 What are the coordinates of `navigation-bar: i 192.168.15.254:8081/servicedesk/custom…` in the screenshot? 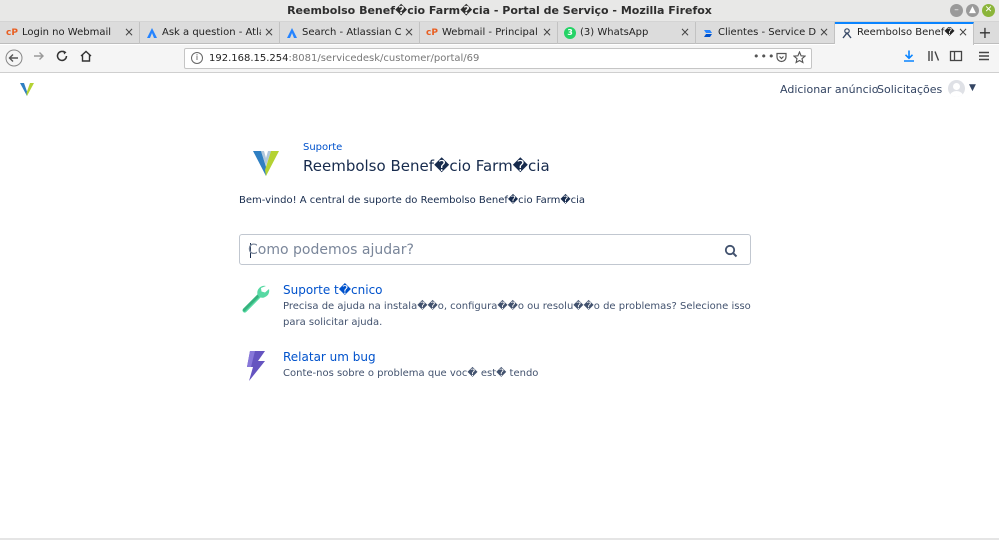 It's located at (499, 59).